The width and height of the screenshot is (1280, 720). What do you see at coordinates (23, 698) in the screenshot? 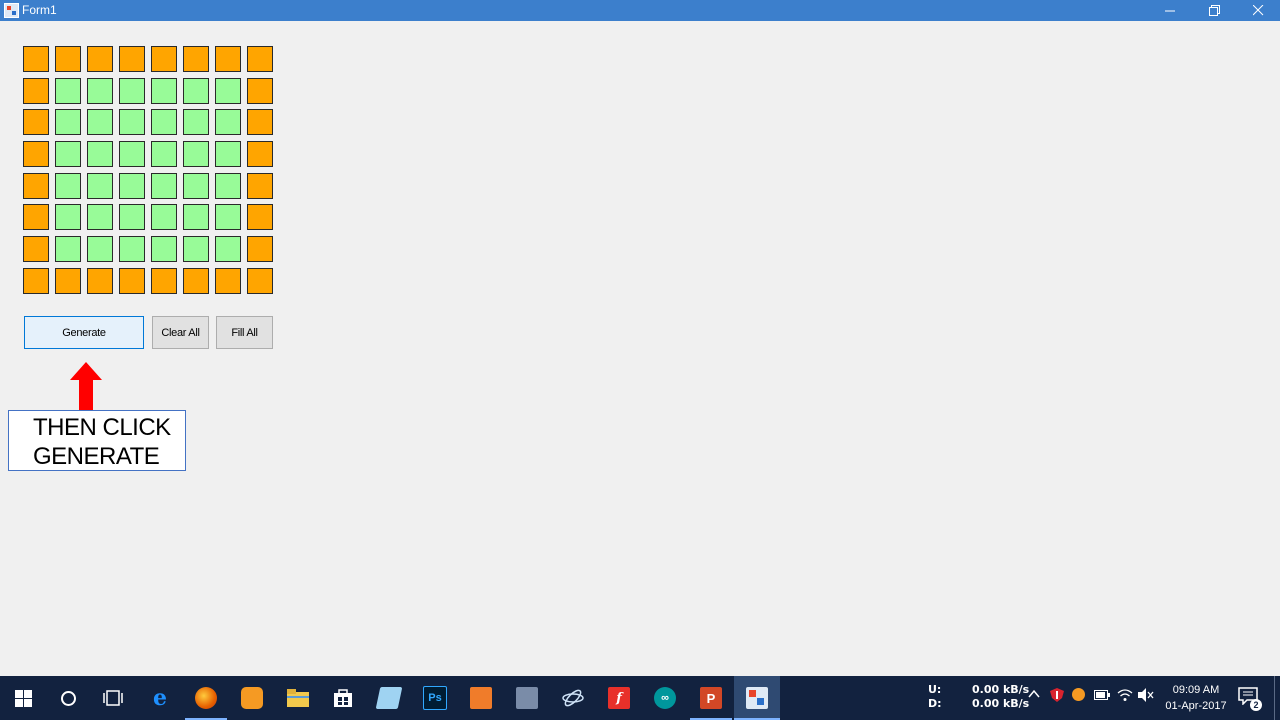
I see `start-button` at bounding box center [23, 698].